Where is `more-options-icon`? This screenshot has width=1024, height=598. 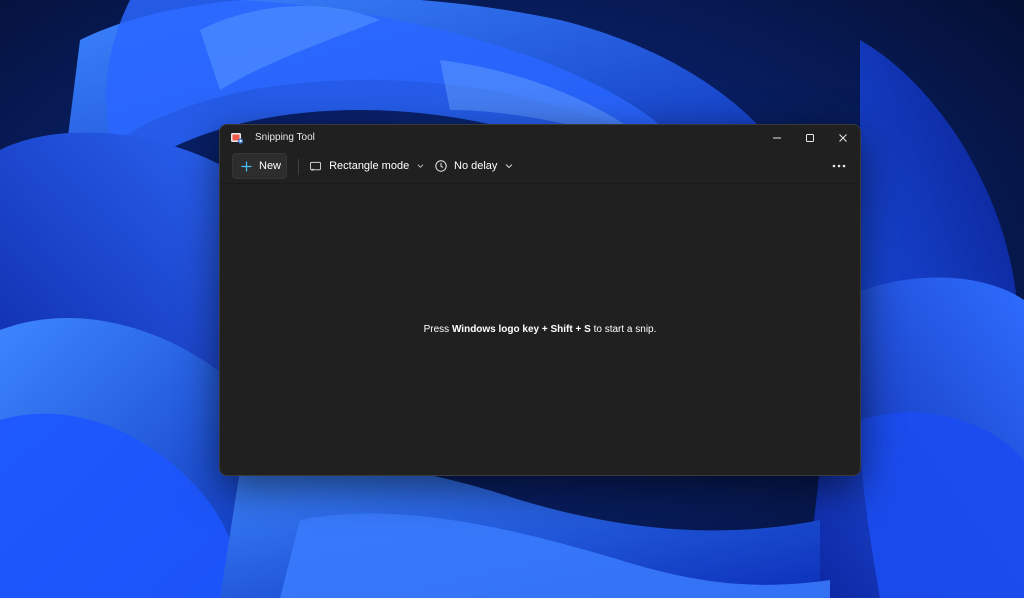 more-options-icon is located at coordinates (839, 166).